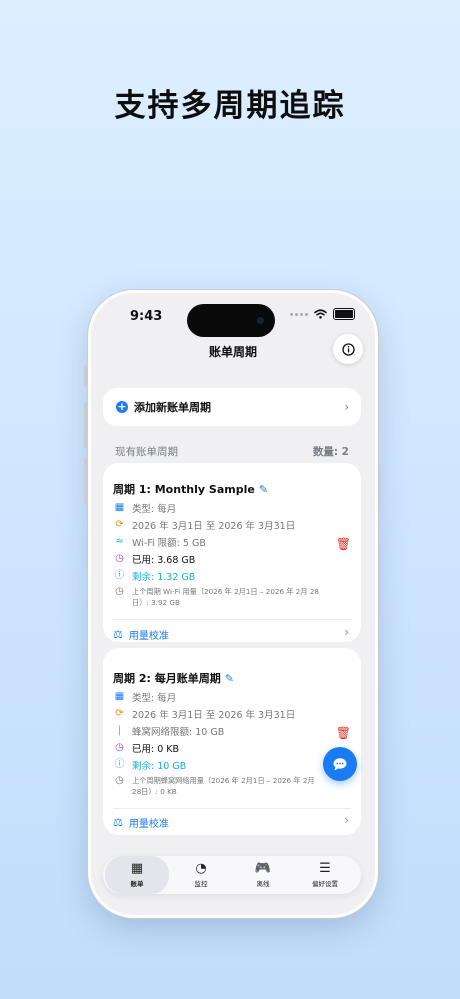 The height and width of the screenshot is (999, 460). I want to click on signal-dots-icon, so click(299, 314).